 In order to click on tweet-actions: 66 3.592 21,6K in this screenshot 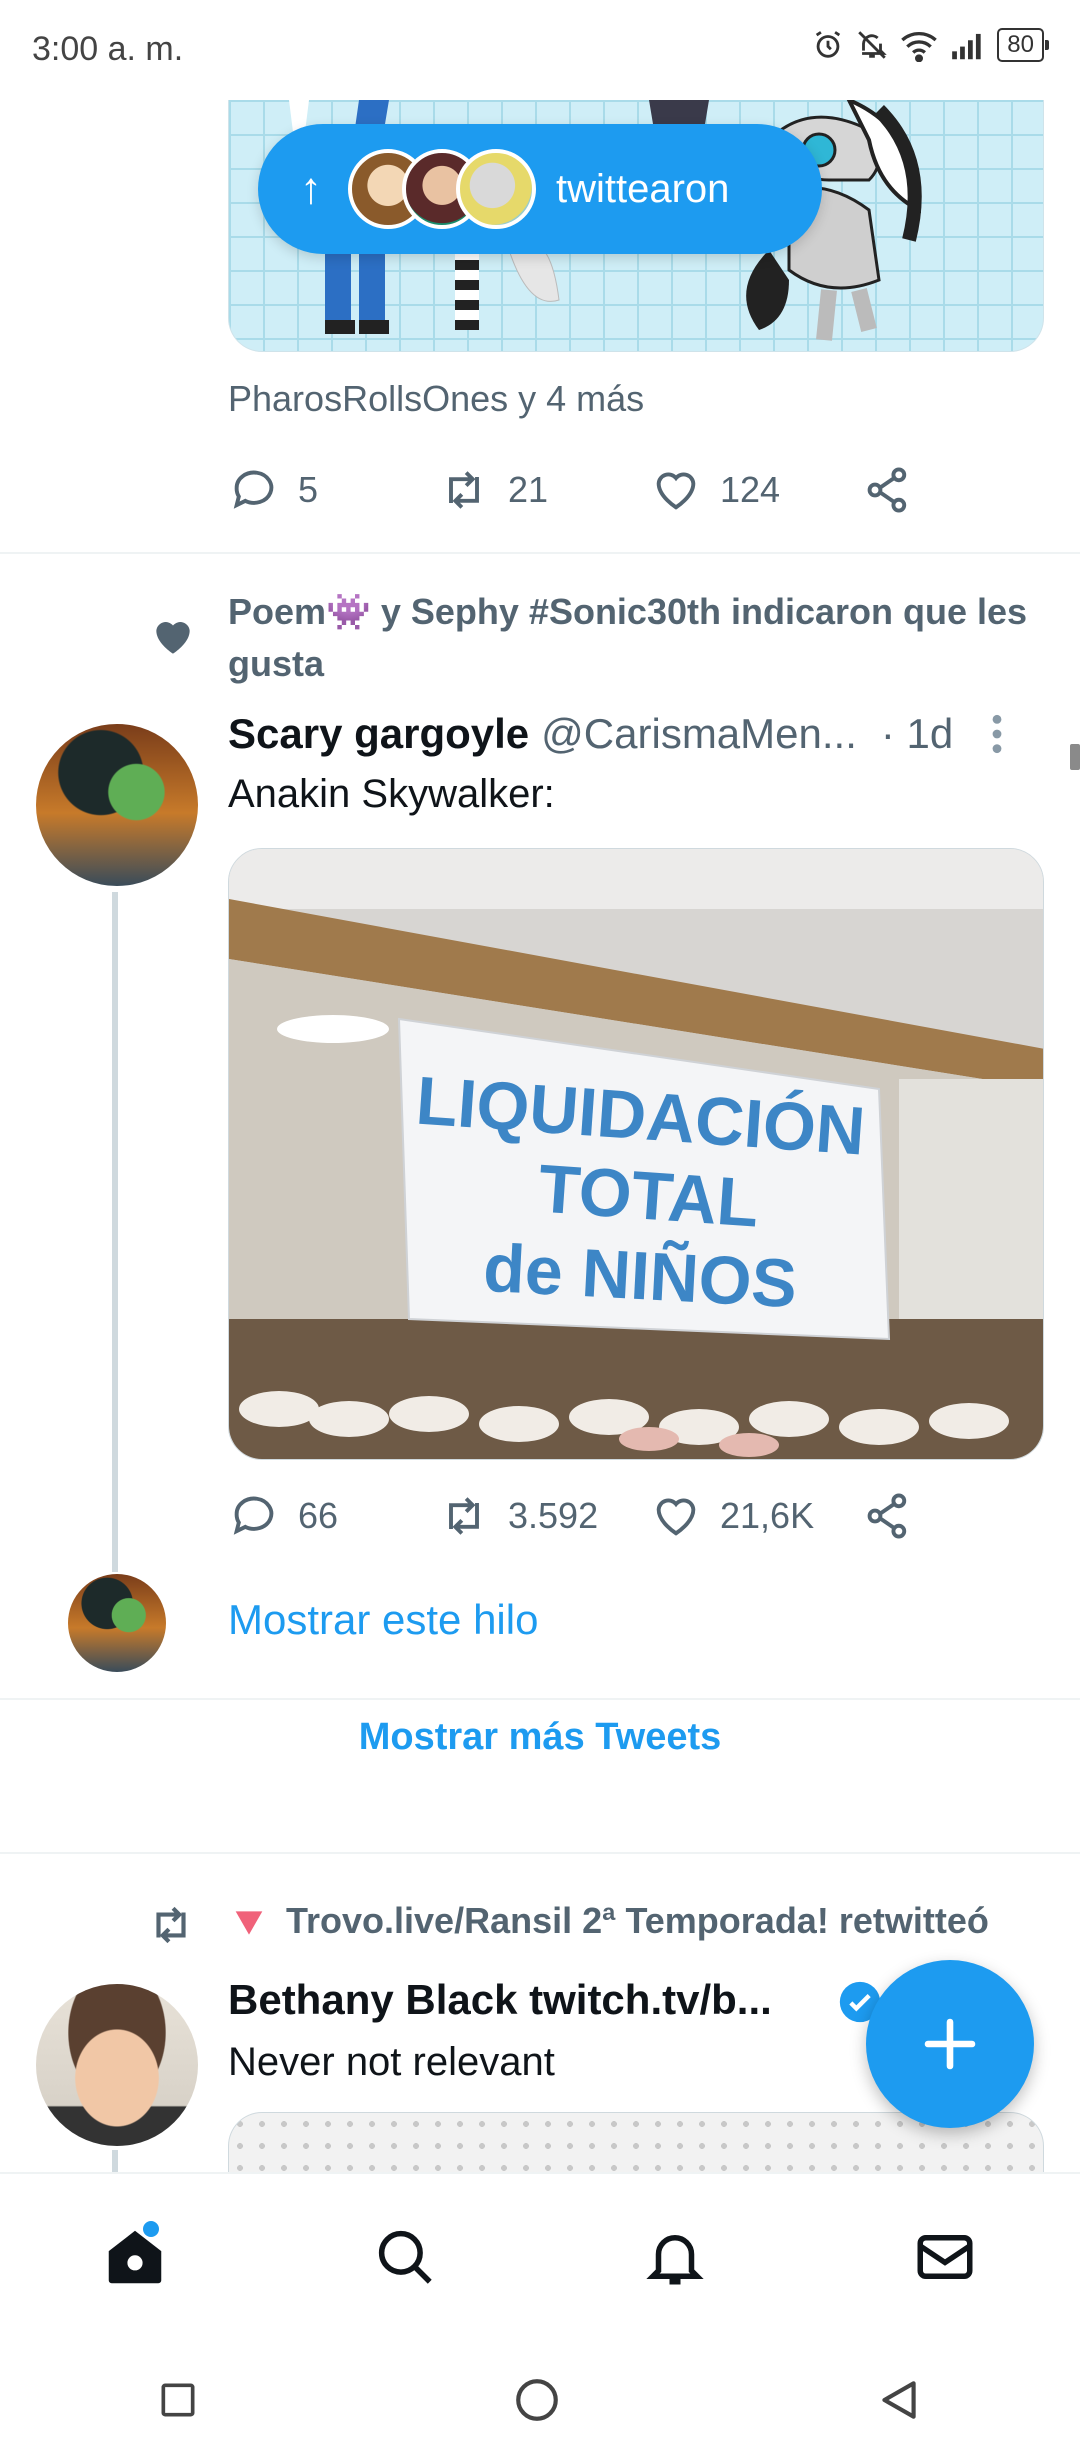, I will do `click(571, 1516)`.